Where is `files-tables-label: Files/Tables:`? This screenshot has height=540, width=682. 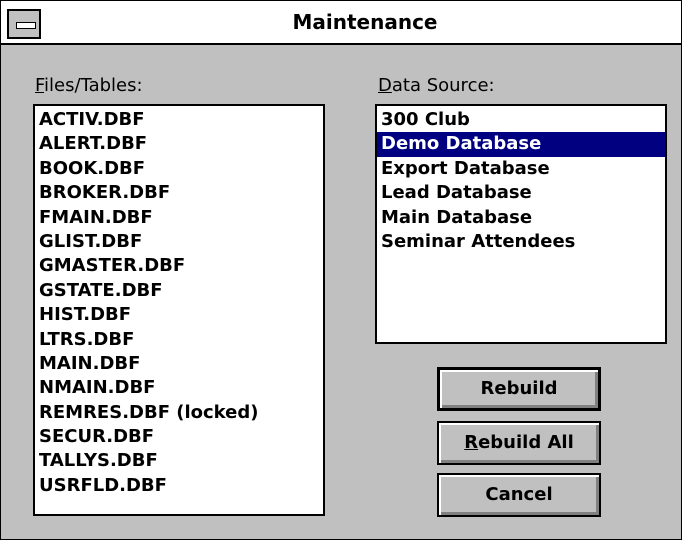
files-tables-label: Files/Tables: is located at coordinates (89, 85).